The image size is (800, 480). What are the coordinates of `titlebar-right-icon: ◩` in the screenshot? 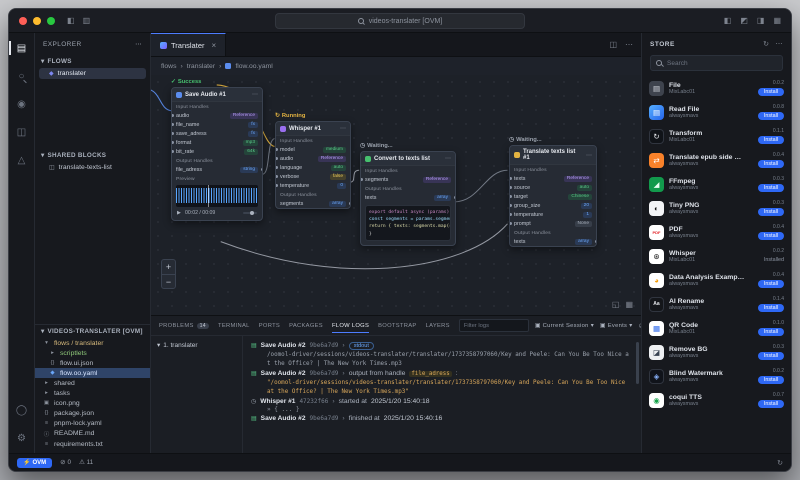 It's located at (744, 20).